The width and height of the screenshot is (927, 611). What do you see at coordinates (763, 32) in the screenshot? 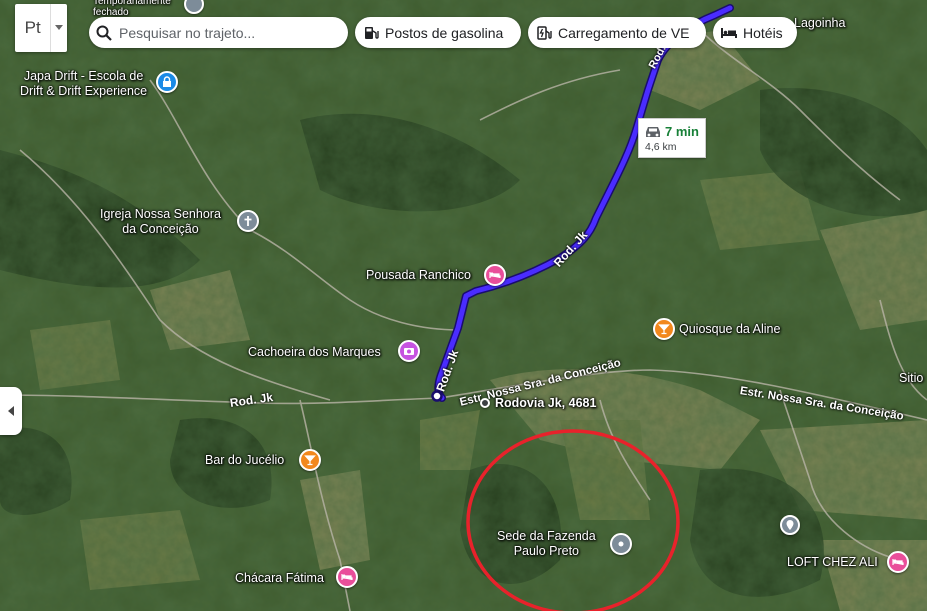
I see `chip-hotels-label: Hotéis` at bounding box center [763, 32].